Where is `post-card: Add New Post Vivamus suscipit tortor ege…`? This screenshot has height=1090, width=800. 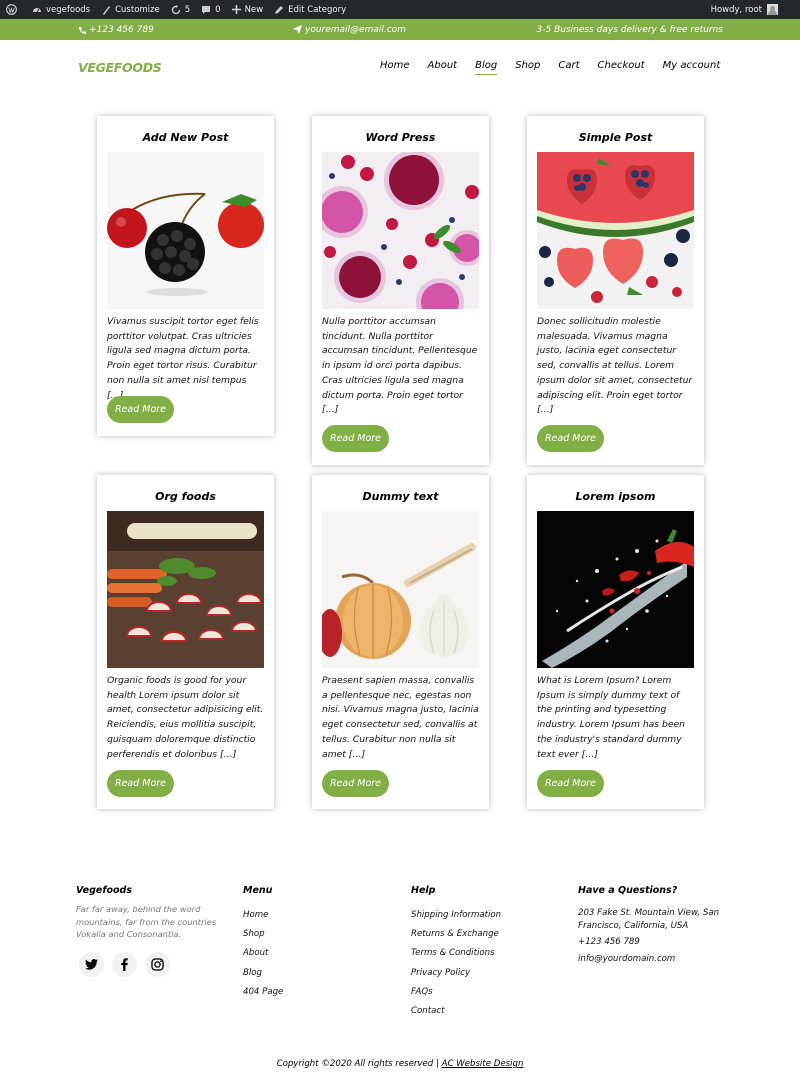
post-card: Add New Post Vivamus suscipit tortor ege… is located at coordinates (185, 276).